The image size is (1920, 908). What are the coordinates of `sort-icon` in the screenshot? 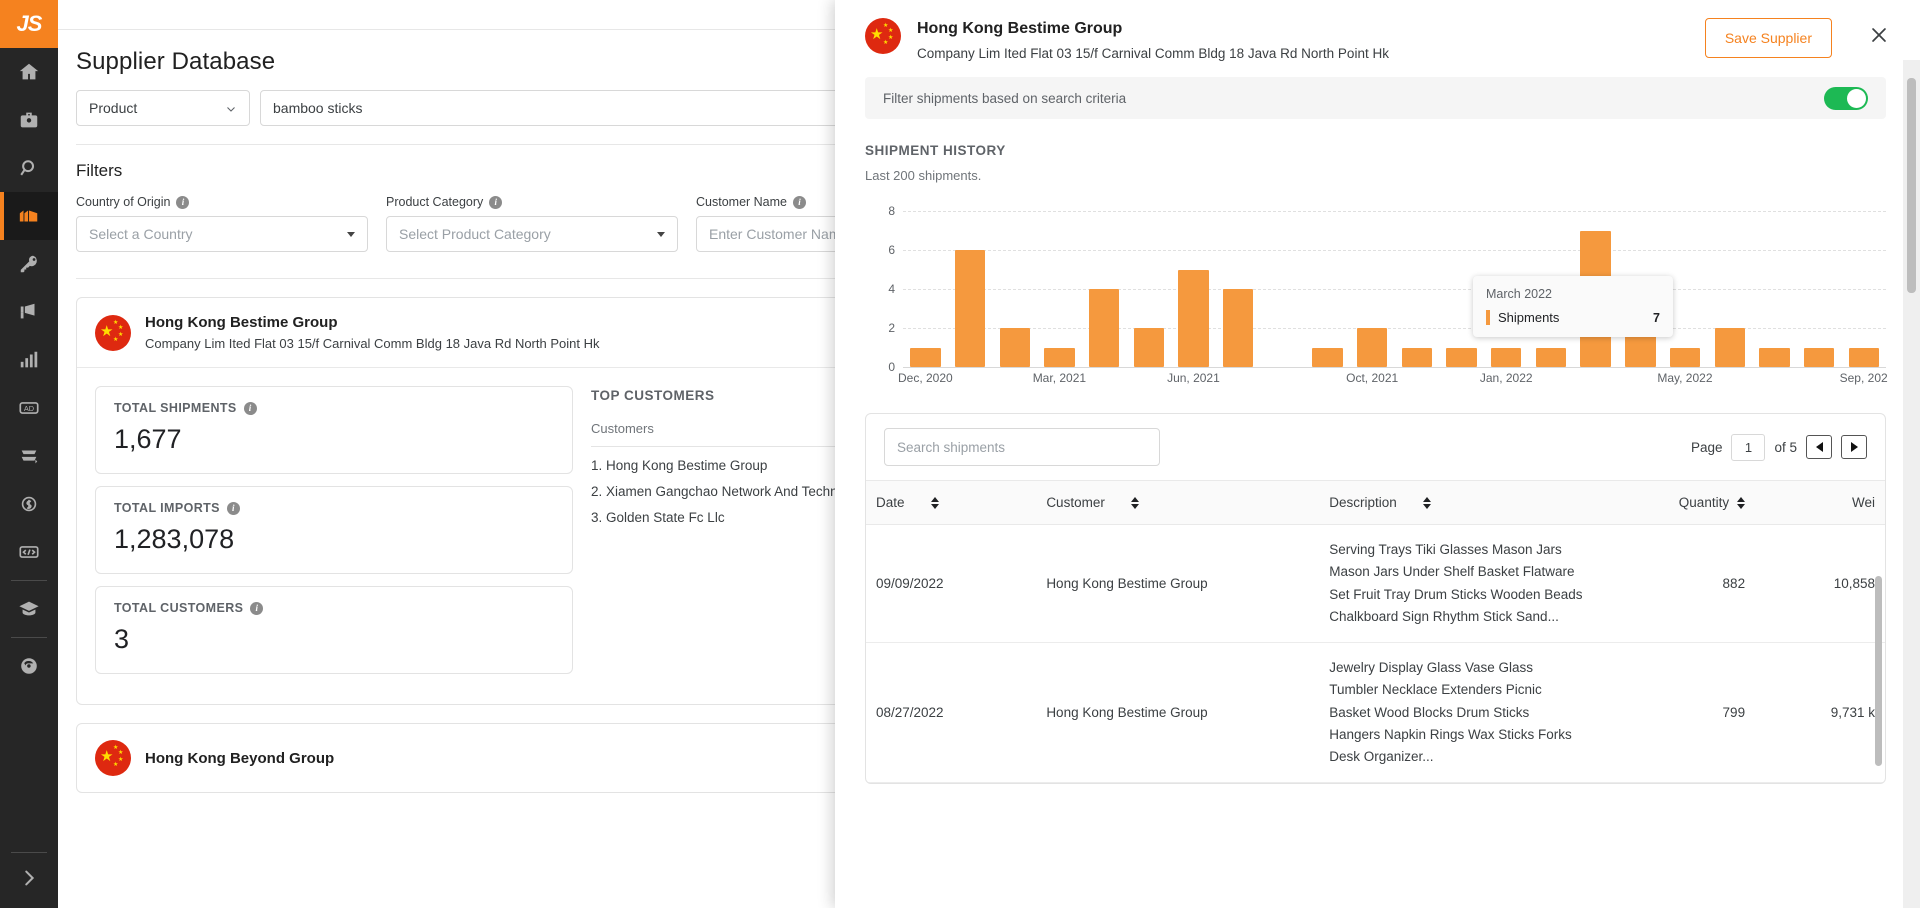 It's located at (1741, 502).